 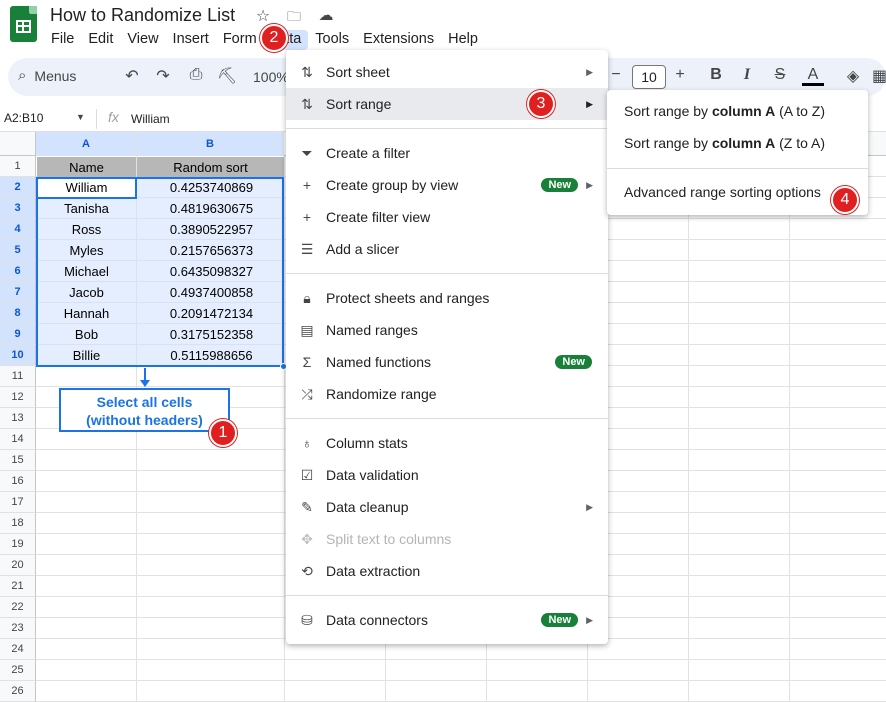 I want to click on menus-search-button: ⌕ Menus, so click(x=47, y=75).